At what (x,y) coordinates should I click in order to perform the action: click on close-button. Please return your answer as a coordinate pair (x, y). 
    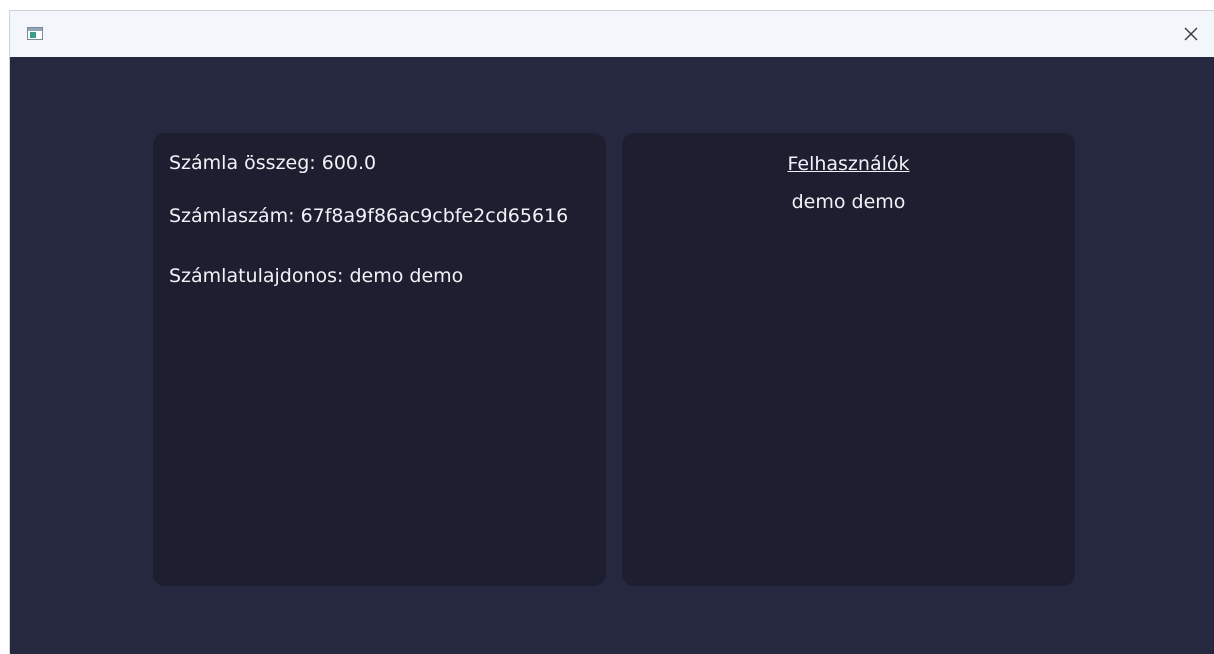
    Looking at the image, I should click on (1191, 34).